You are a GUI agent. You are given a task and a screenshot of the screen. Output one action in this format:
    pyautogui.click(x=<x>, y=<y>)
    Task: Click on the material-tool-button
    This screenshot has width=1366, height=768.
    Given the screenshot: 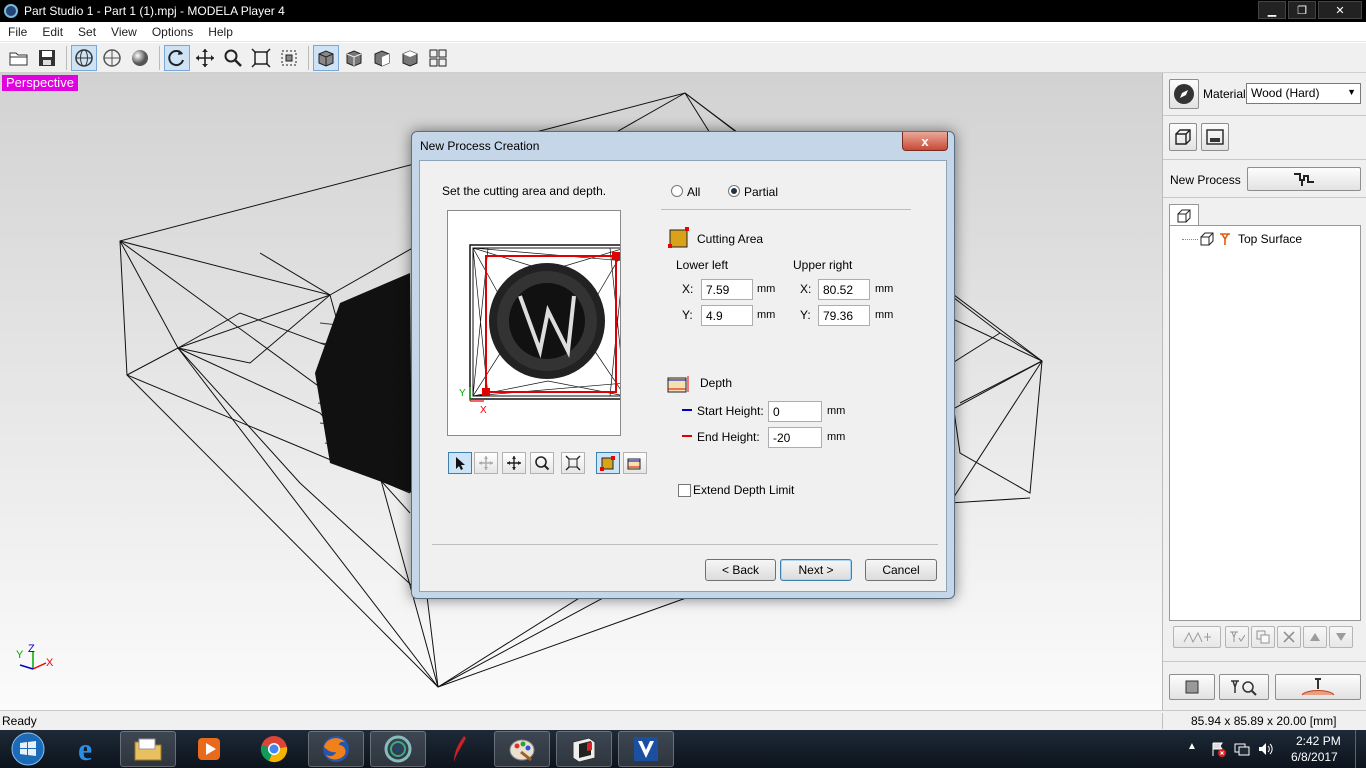 What is the action you would take?
    pyautogui.click(x=1184, y=94)
    